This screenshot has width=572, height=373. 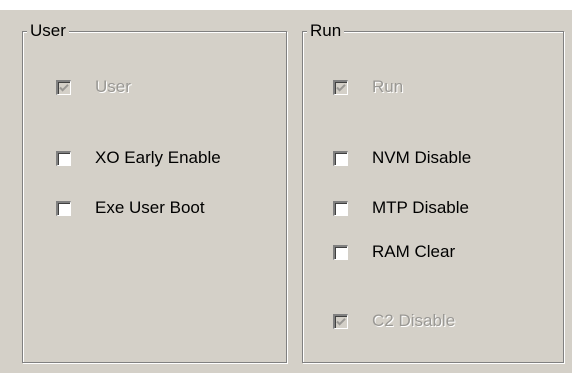 What do you see at coordinates (93, 87) in the screenshot?
I see `user-checkbox: User` at bounding box center [93, 87].